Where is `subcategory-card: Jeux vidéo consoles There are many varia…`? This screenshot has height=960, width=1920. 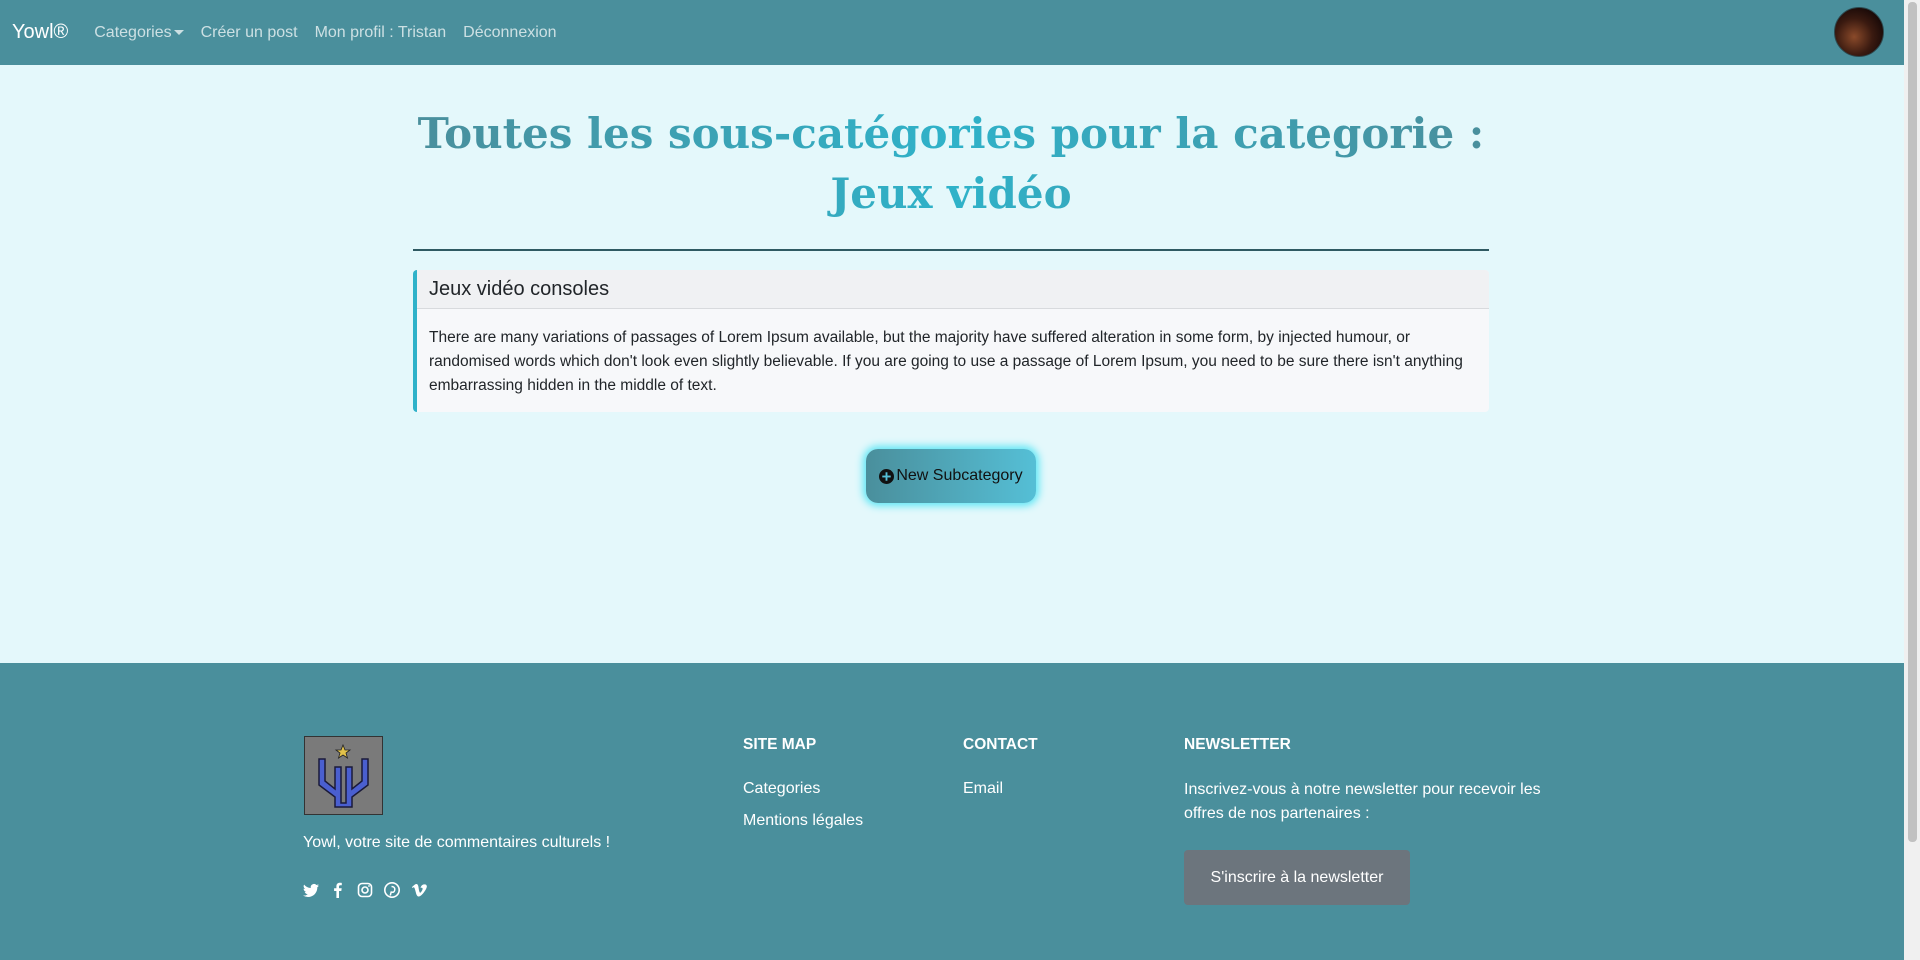 subcategory-card: Jeux vidéo consoles There are many varia… is located at coordinates (951, 341).